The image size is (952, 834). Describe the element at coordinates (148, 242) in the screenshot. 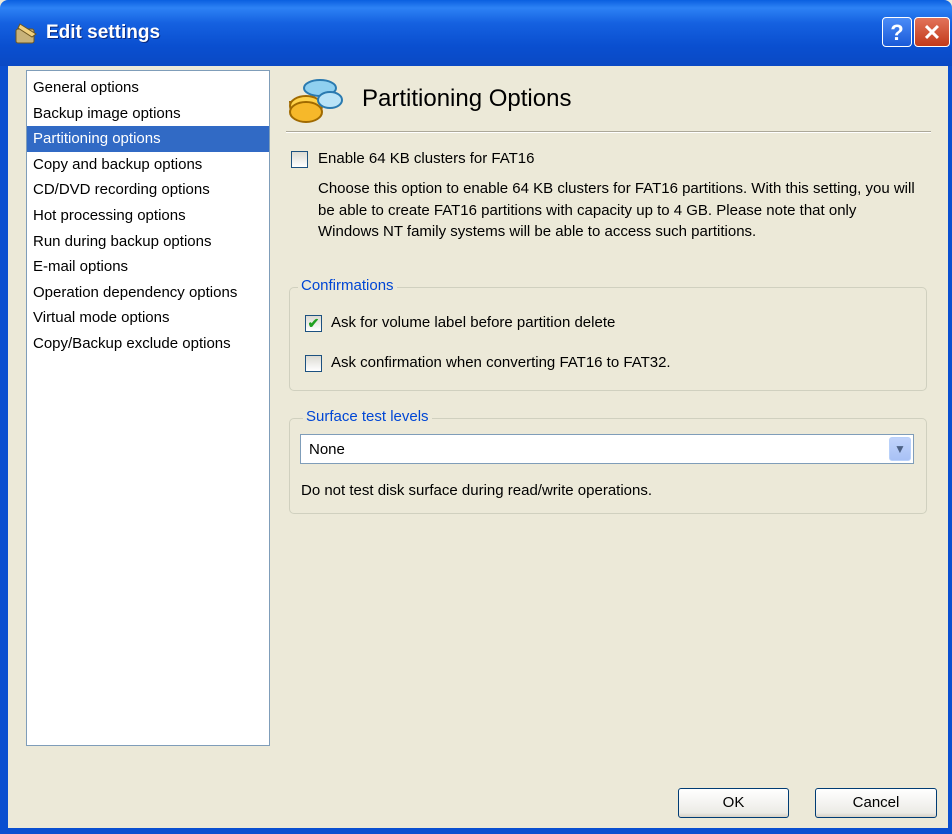

I see `nav-item-run-during-backup: Run during backup options` at that location.